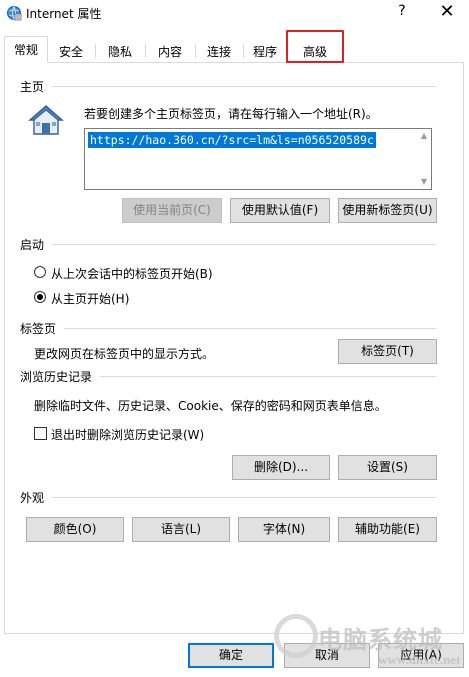 The width and height of the screenshot is (469, 677). What do you see at coordinates (40, 297) in the screenshot?
I see `startup-home-page-radio` at bounding box center [40, 297].